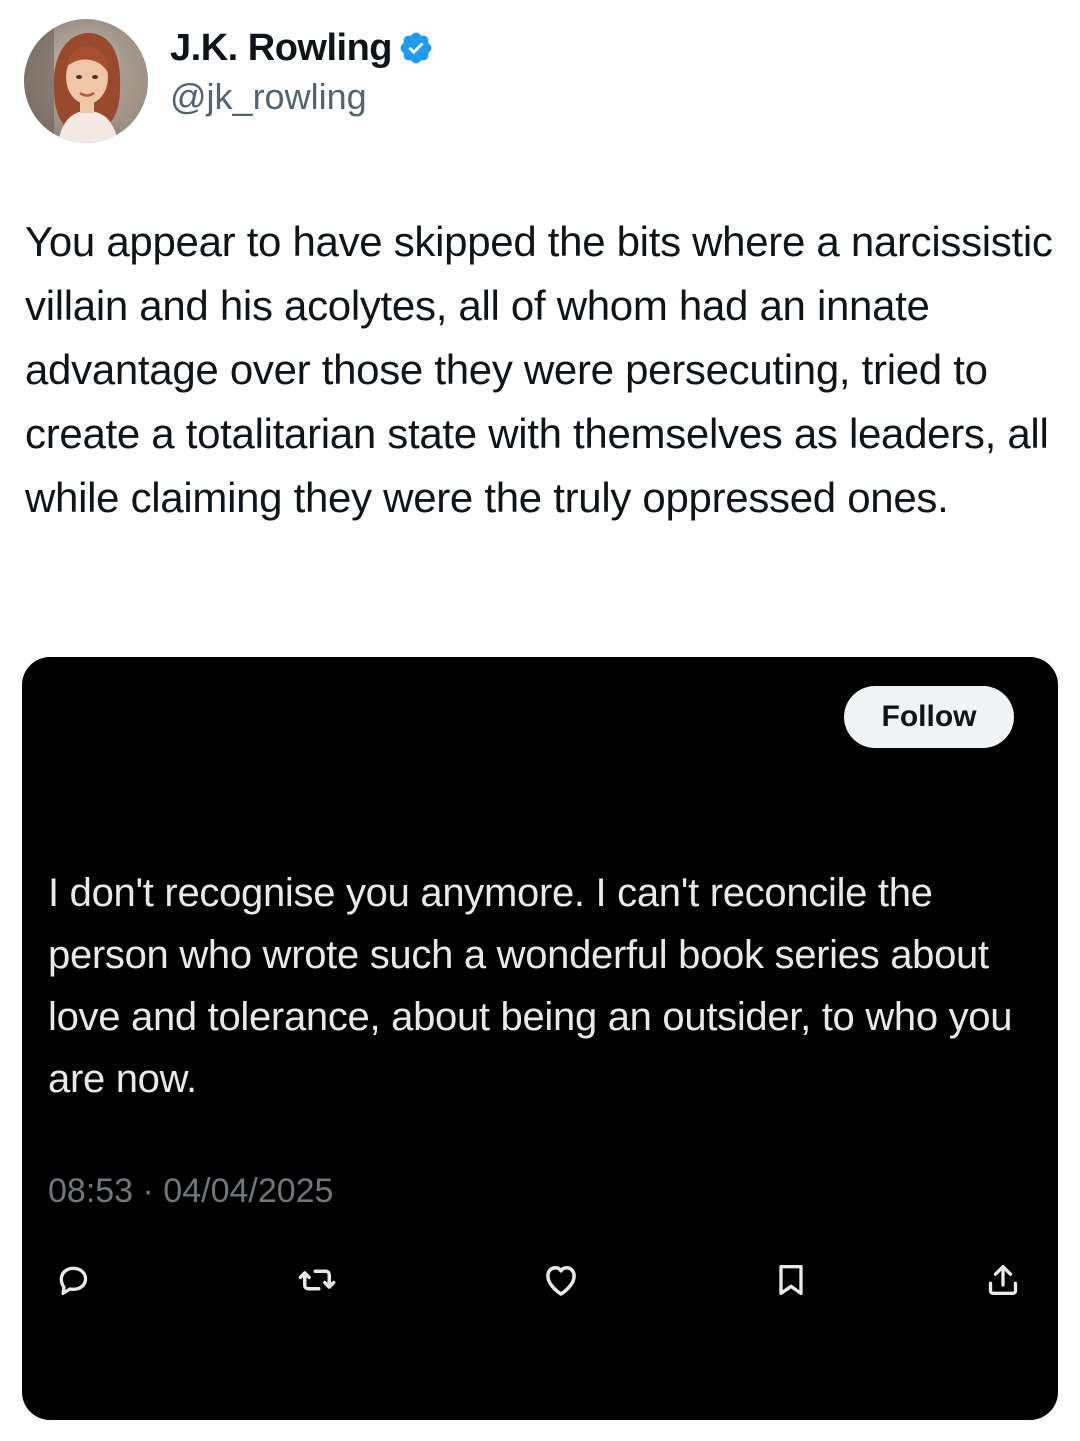 The height and width of the screenshot is (1441, 1080). I want to click on user-handle: @jk_rowling, so click(302, 97).